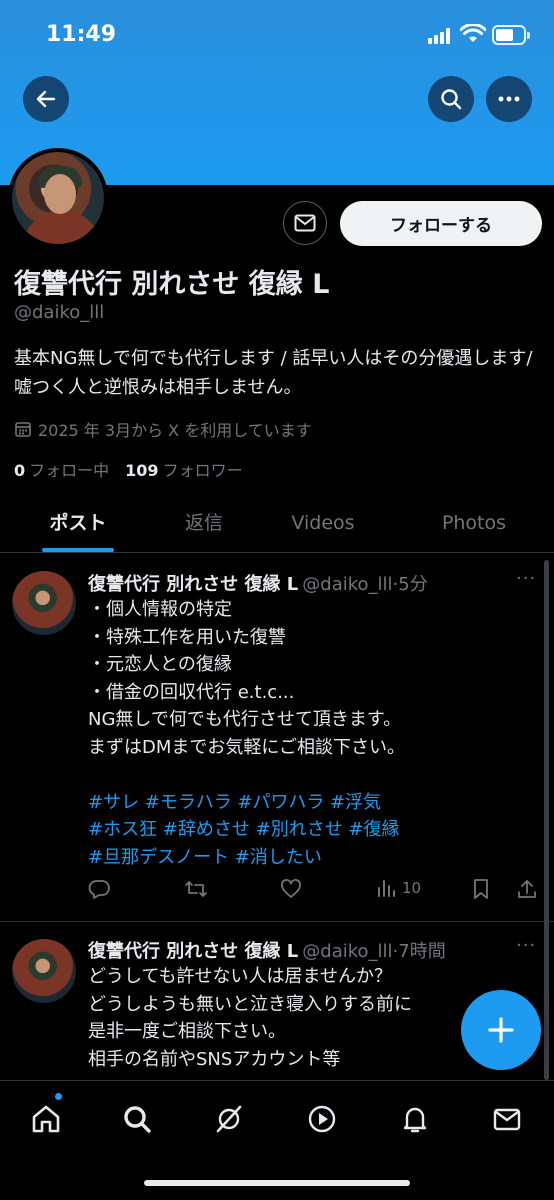 Image resolution: width=554 pixels, height=1200 pixels. What do you see at coordinates (247, 747) in the screenshot?
I see `post-line: まずはDMまでお気軽にご相談下さい。` at bounding box center [247, 747].